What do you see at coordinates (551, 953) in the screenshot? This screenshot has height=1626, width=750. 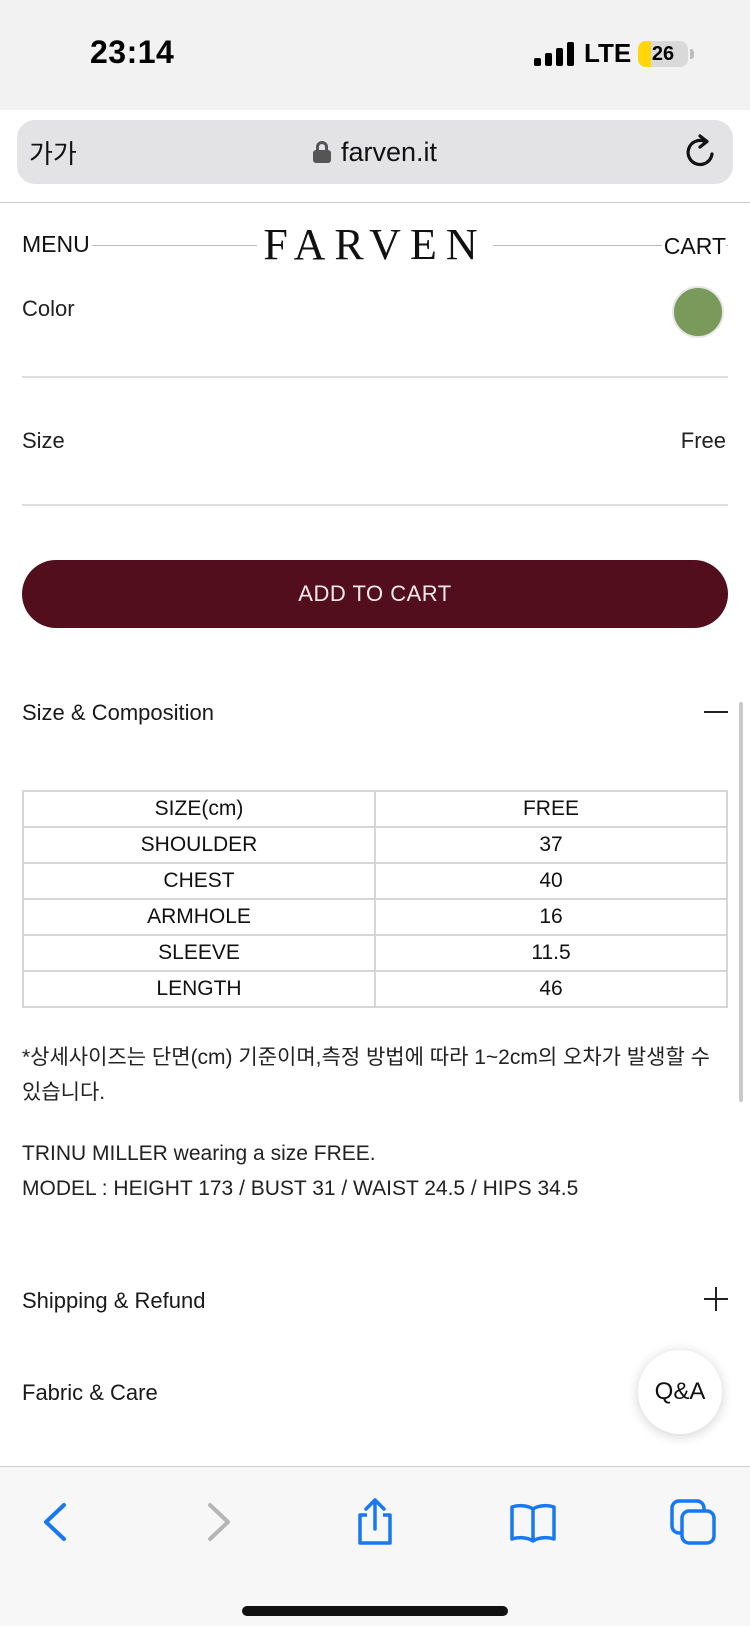 I see `table-cell: 11.5` at bounding box center [551, 953].